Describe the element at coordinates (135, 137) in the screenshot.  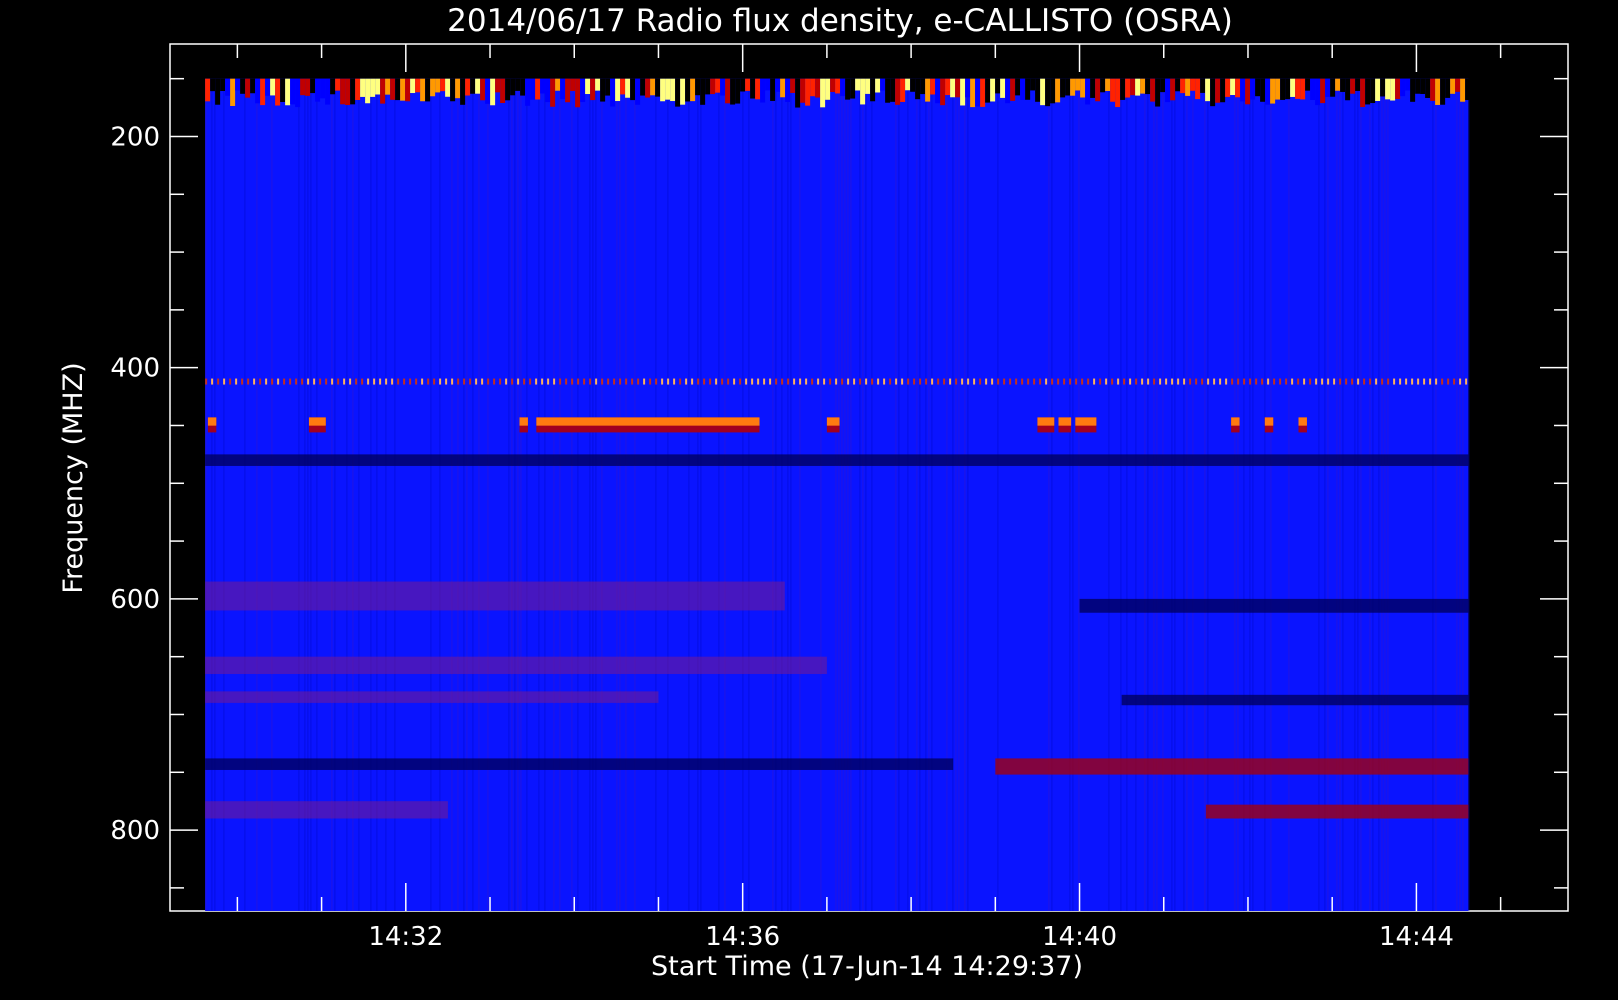
I see `y-tick-label: 200` at that location.